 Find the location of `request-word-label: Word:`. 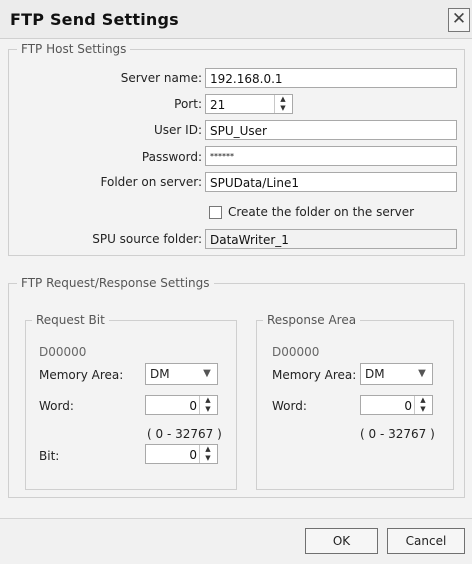

request-word-label: Word: is located at coordinates (56, 406).